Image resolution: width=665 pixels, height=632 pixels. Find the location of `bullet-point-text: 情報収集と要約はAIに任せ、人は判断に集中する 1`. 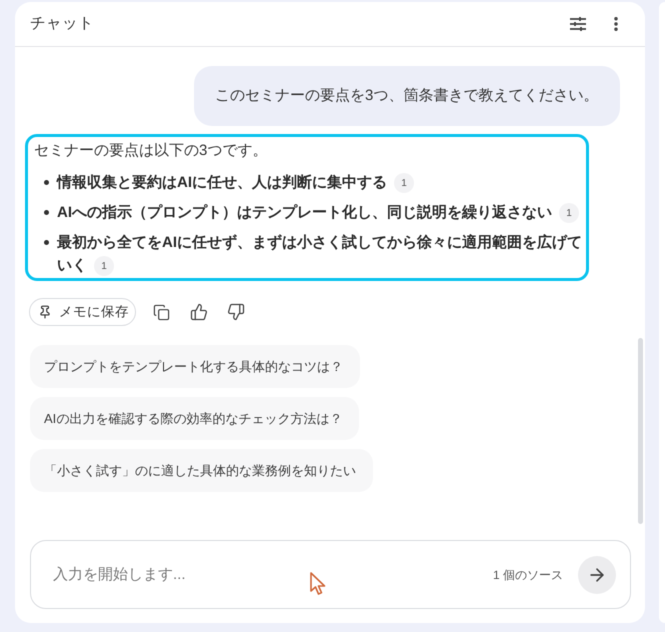

bullet-point-text: 情報収集と要約はAIに任せ、人は判断に集中する 1 is located at coordinates (321, 182).